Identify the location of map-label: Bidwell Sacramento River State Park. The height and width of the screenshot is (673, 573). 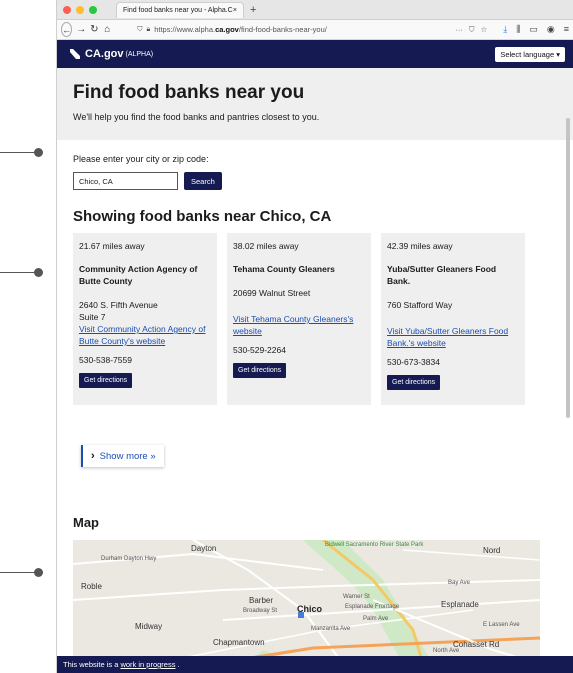
(374, 545).